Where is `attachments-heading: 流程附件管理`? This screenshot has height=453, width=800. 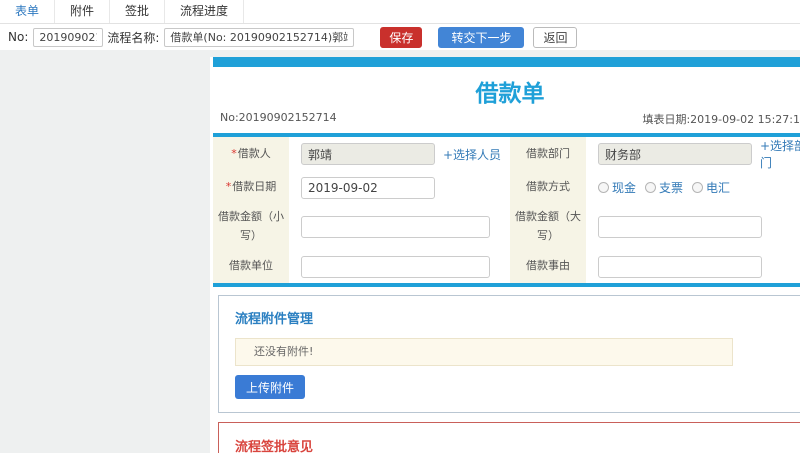 attachments-heading: 流程附件管理 is located at coordinates (274, 319).